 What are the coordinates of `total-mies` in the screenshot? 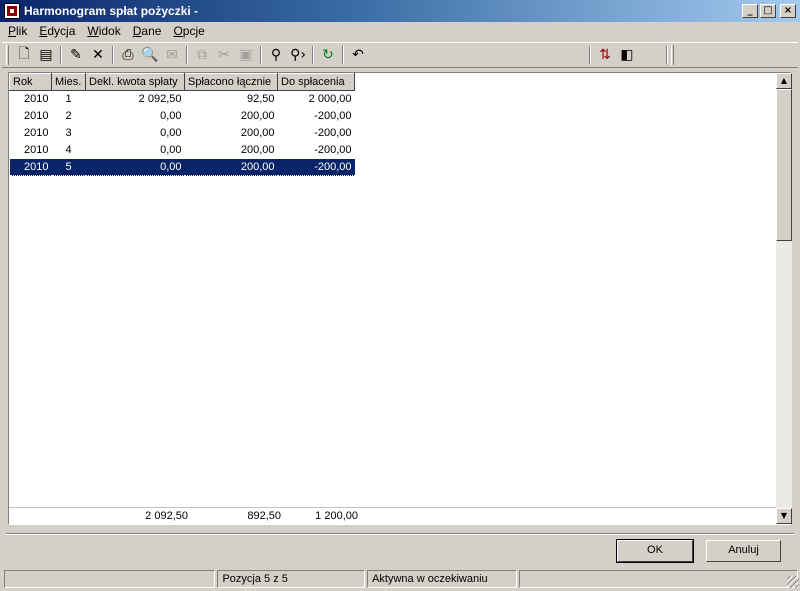 It's located at (68, 516).